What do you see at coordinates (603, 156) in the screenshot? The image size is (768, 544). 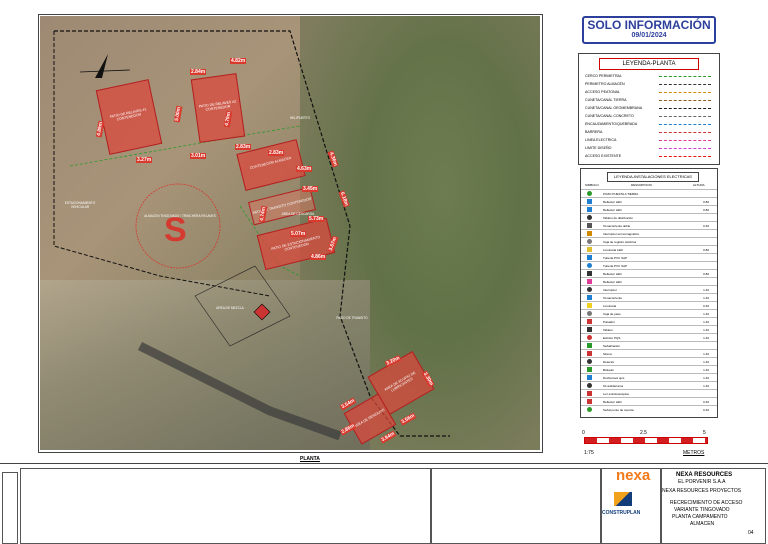 I see `legend-planta-item: ACCESO EXISTENTE` at bounding box center [603, 156].